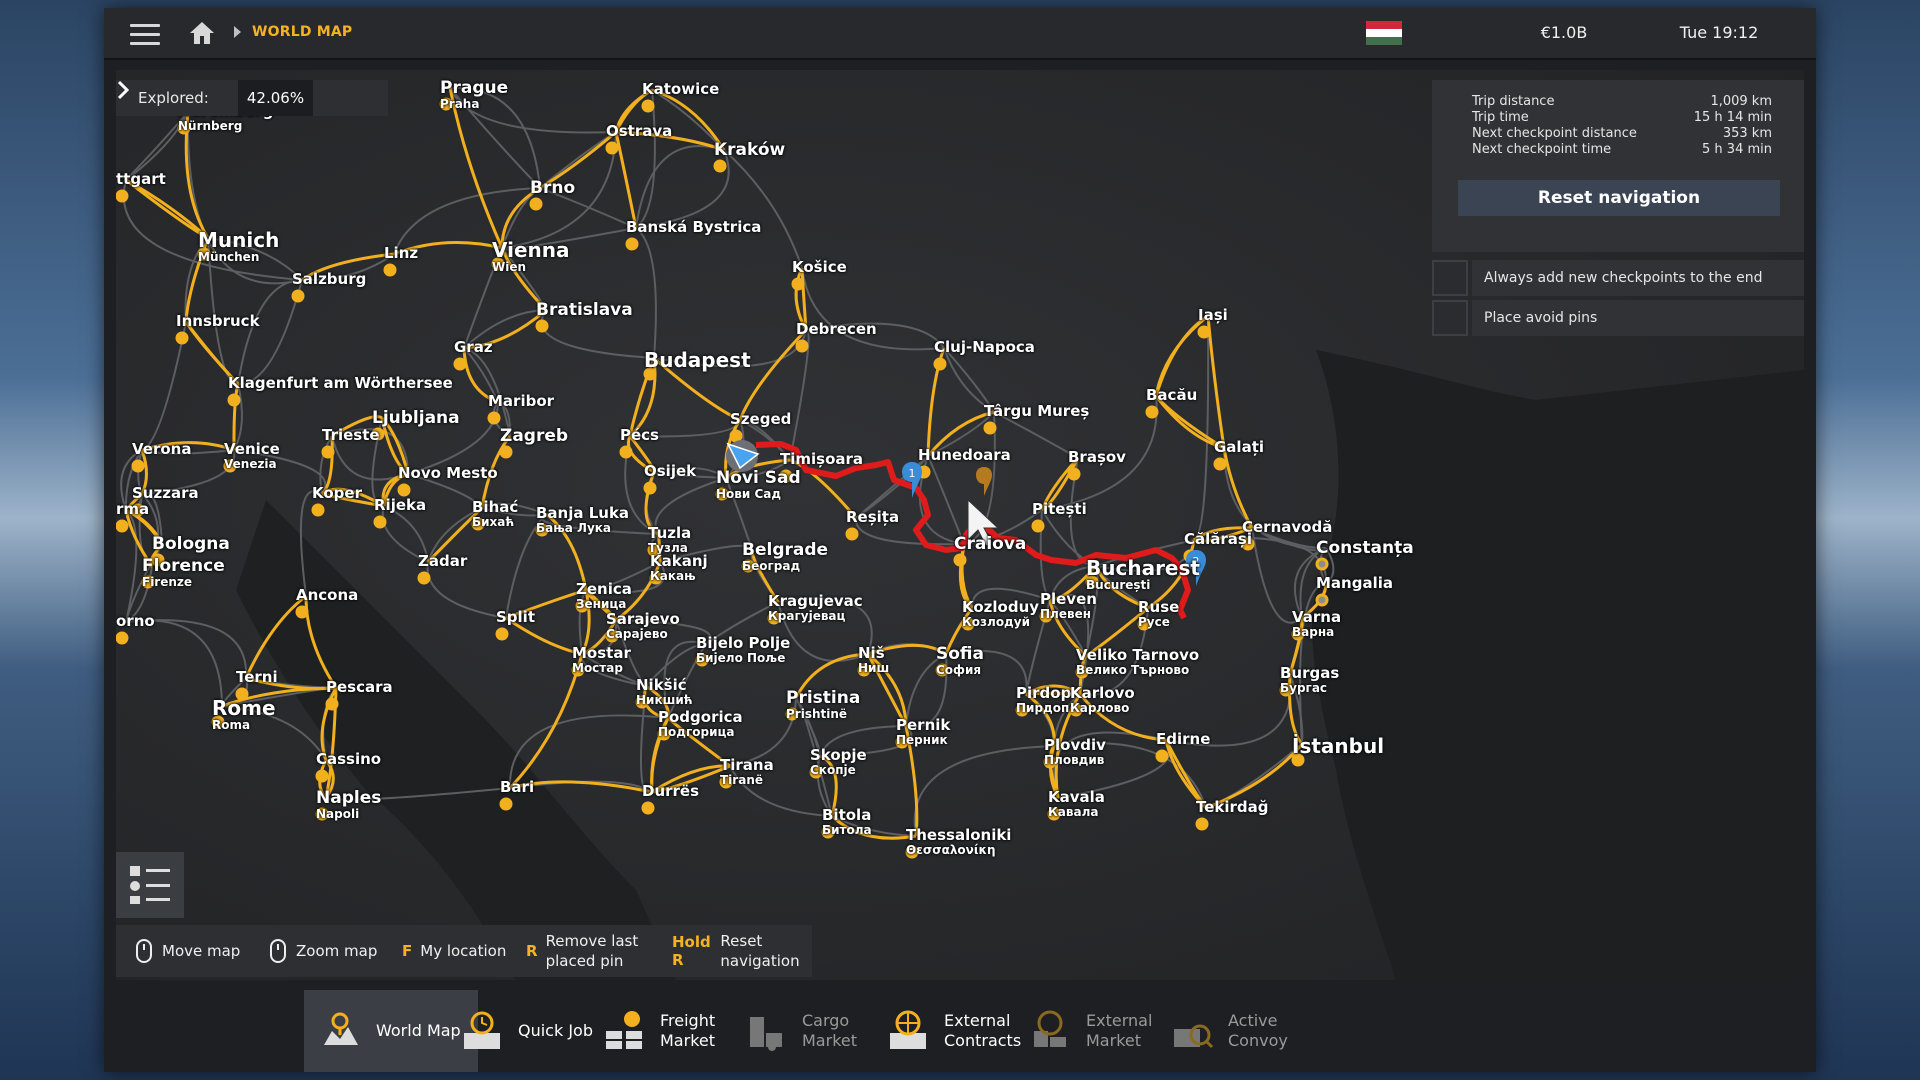 The height and width of the screenshot is (1080, 1920). What do you see at coordinates (229, 257) in the screenshot?
I see `city-local-name: München` at bounding box center [229, 257].